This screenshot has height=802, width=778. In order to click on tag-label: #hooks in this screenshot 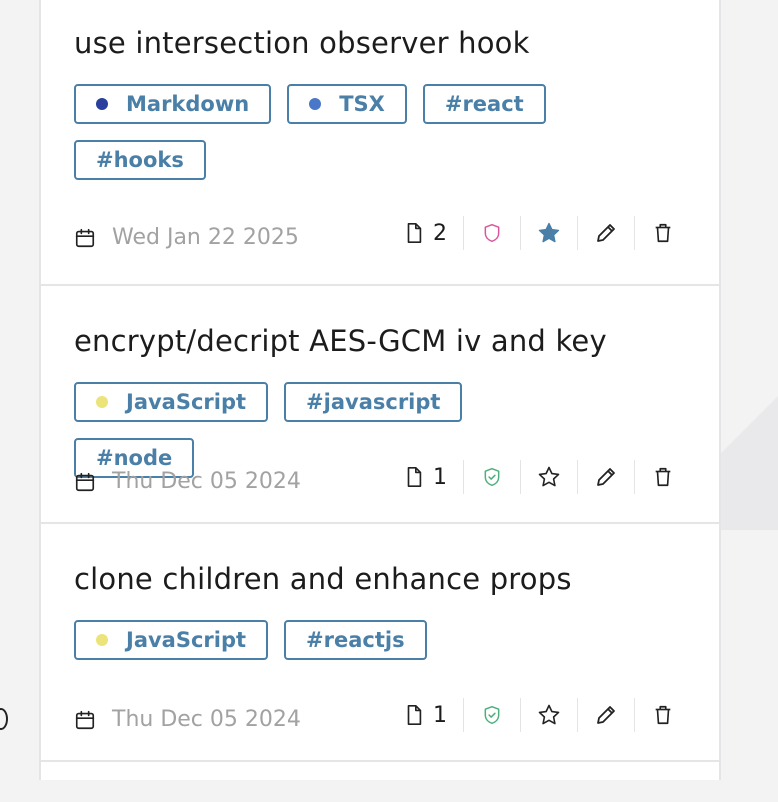, I will do `click(140, 160)`.